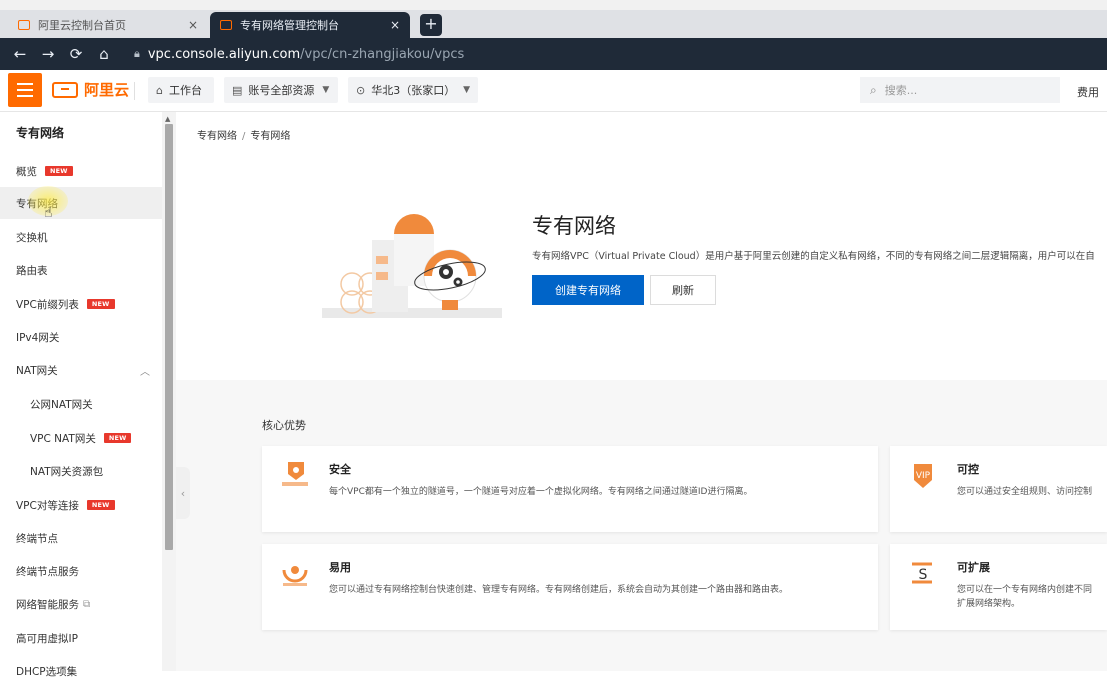 The height and width of the screenshot is (687, 1107). What do you see at coordinates (25, 90) in the screenshot?
I see `menu-burger-button` at bounding box center [25, 90].